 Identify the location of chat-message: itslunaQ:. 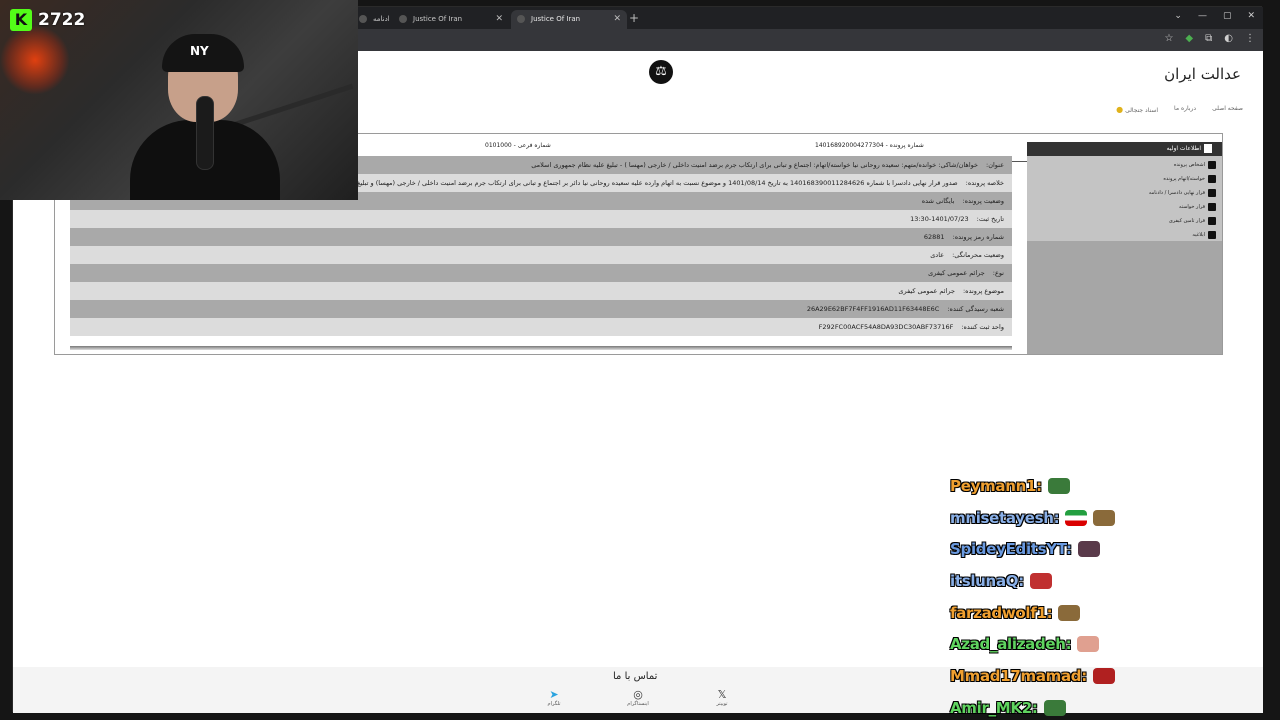
(1100, 581).